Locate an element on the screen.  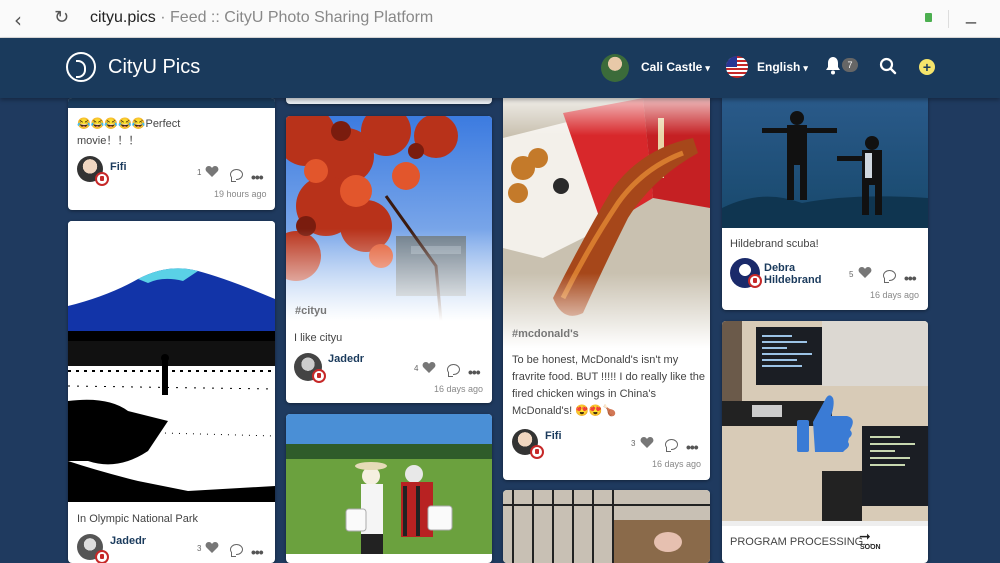
photo-strip is located at coordinates (171, 103).